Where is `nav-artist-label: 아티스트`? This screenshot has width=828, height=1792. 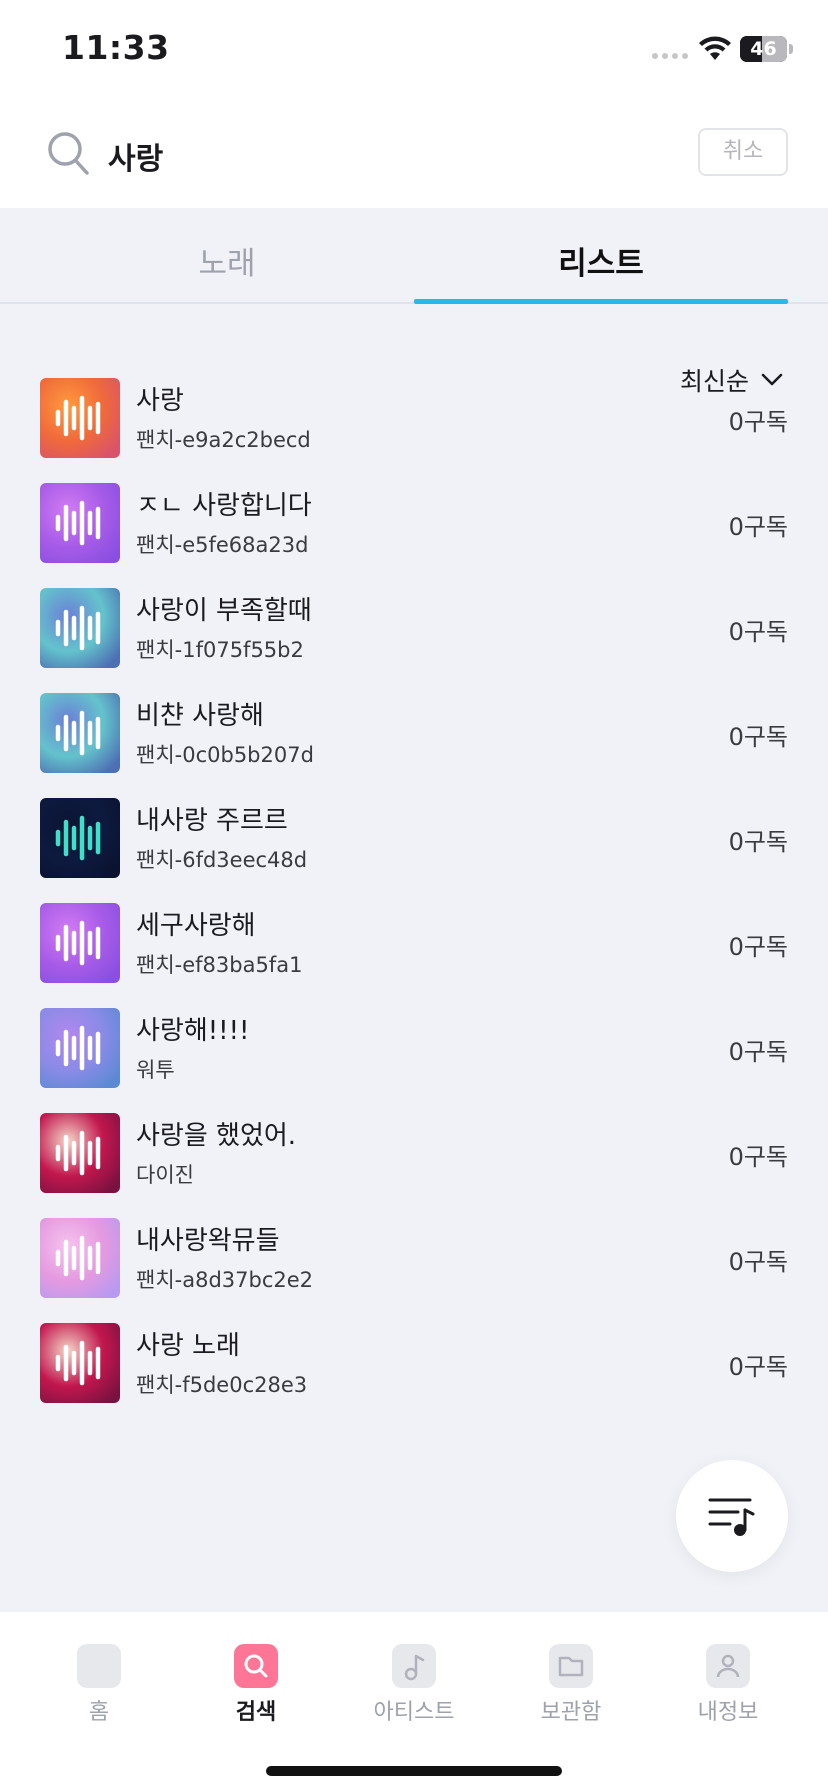 nav-artist-label: 아티스트 is located at coordinates (414, 1712).